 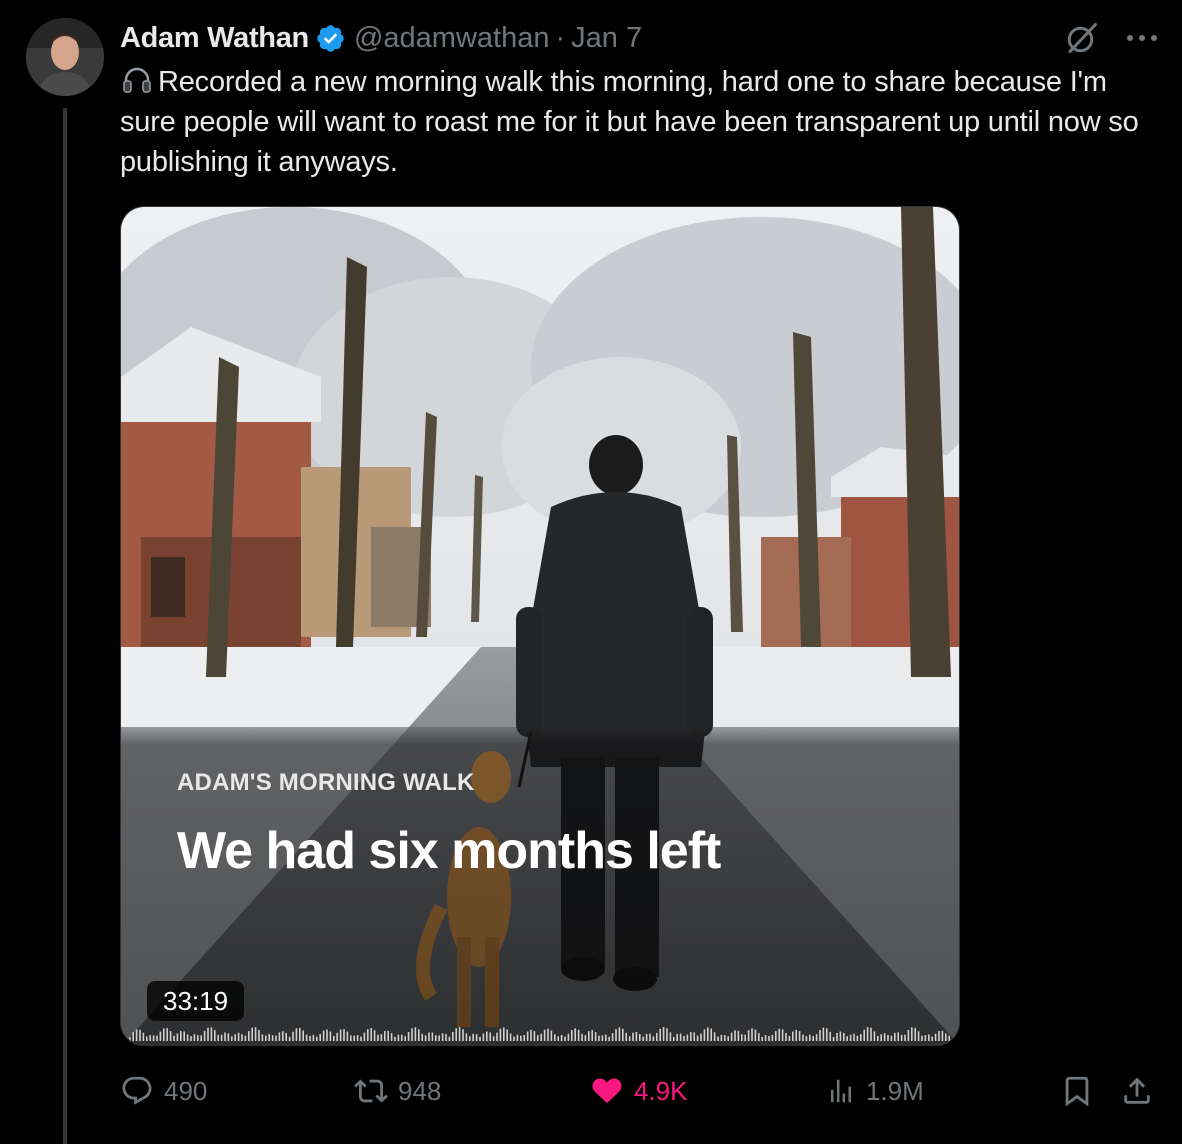 I want to click on post-date: Jan 7, so click(x=606, y=38).